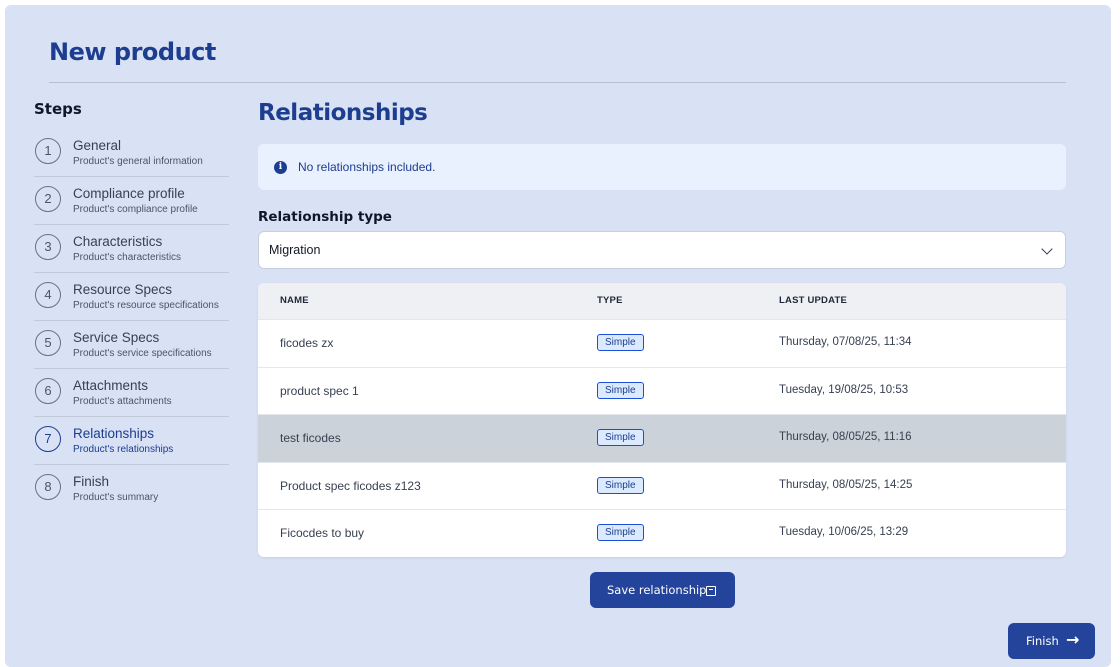 The height and width of the screenshot is (667, 1120). Describe the element at coordinates (662, 250) in the screenshot. I see `relationship-type-select: Migration` at that location.